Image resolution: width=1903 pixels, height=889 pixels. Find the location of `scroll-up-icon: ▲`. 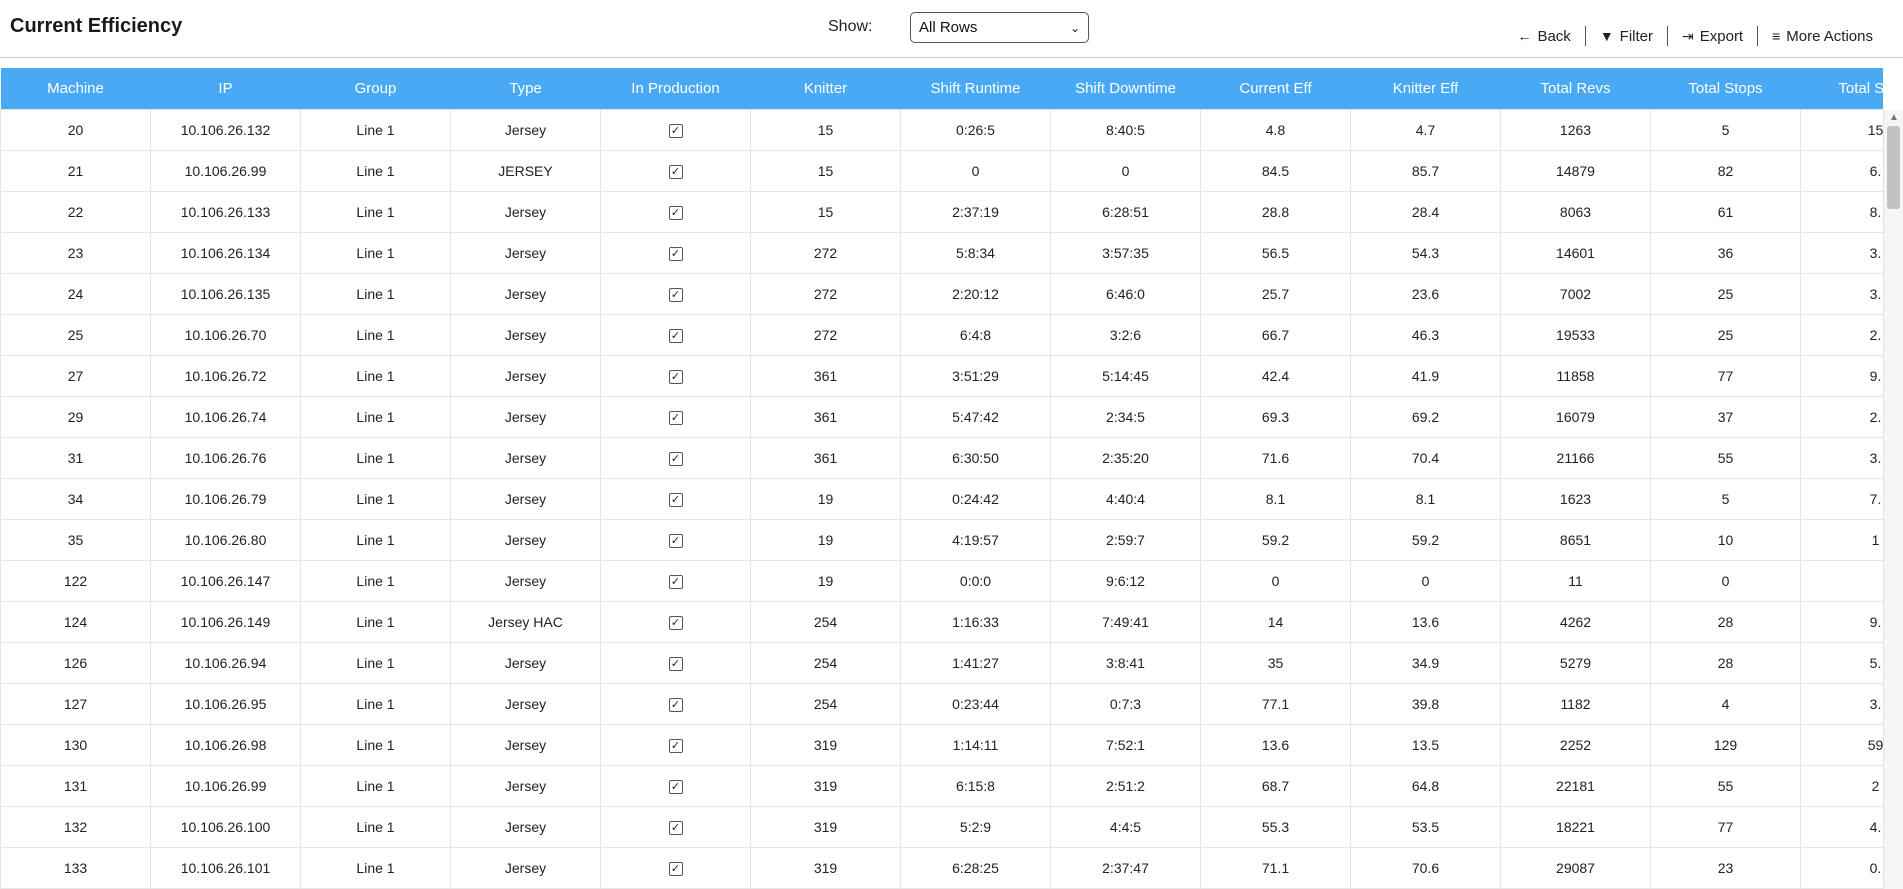

scroll-up-icon: ▲ is located at coordinates (1894, 117).